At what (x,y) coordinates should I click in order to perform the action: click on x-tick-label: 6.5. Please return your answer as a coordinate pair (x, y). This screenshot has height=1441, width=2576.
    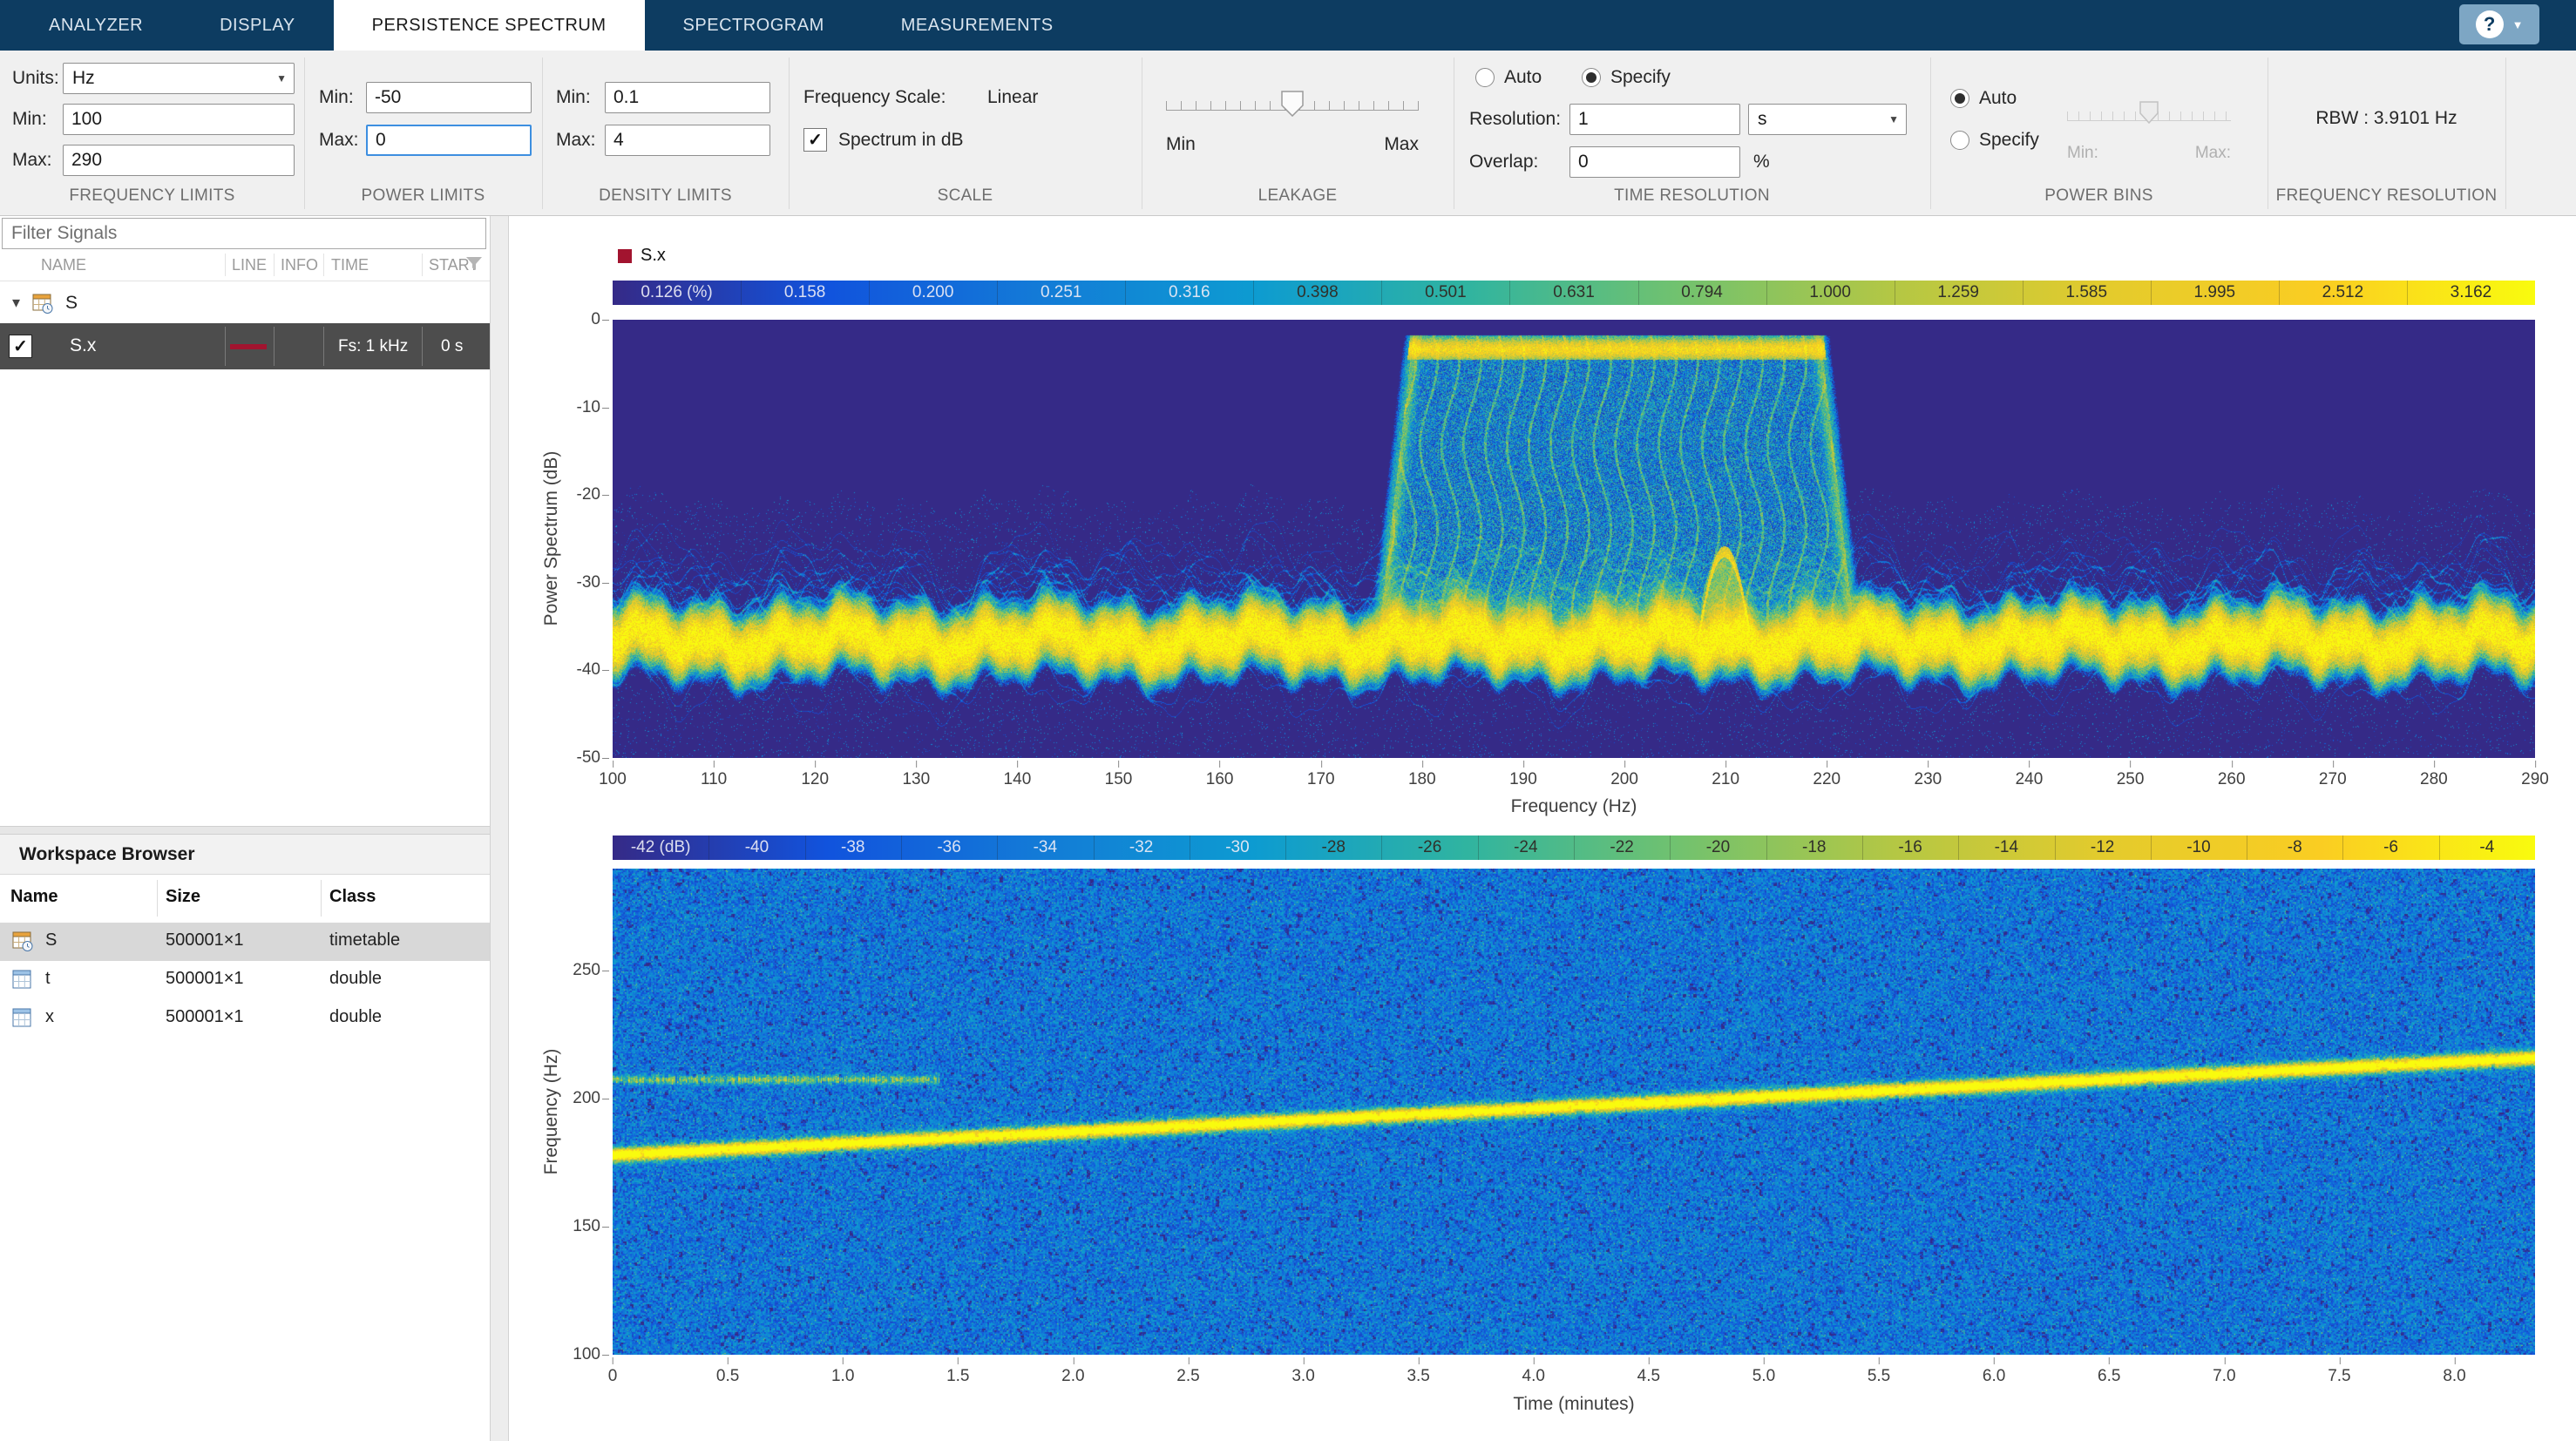
    Looking at the image, I should click on (2109, 1371).